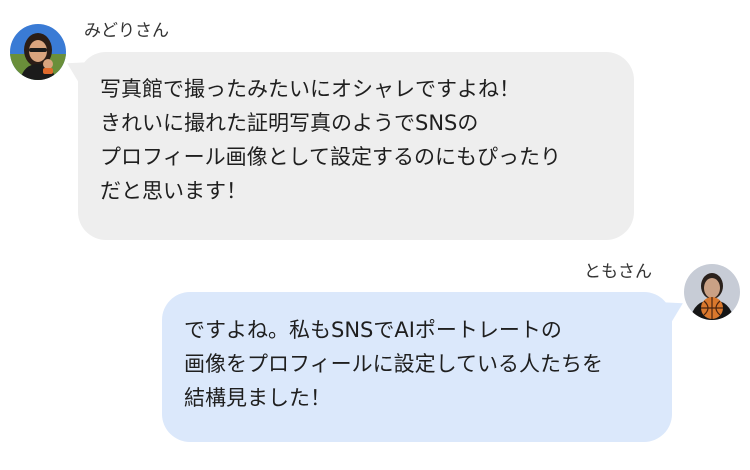 This screenshot has height=470, width=750. I want to click on message-line: プロフィール画像として設定するのにもぴったり, so click(330, 157).